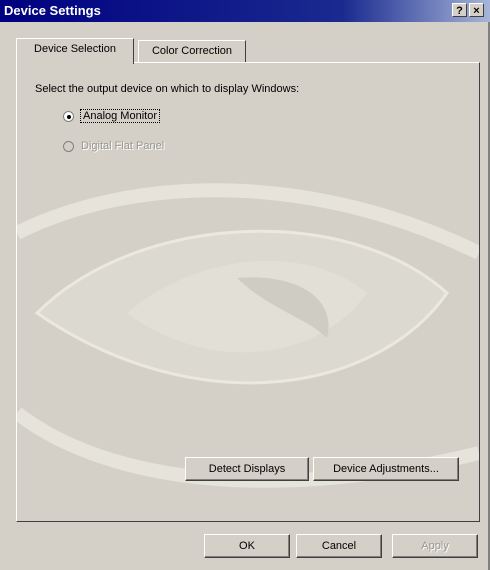 Image resolution: width=490 pixels, height=570 pixels. Describe the element at coordinates (476, 10) in the screenshot. I see `close-button: ×` at that location.